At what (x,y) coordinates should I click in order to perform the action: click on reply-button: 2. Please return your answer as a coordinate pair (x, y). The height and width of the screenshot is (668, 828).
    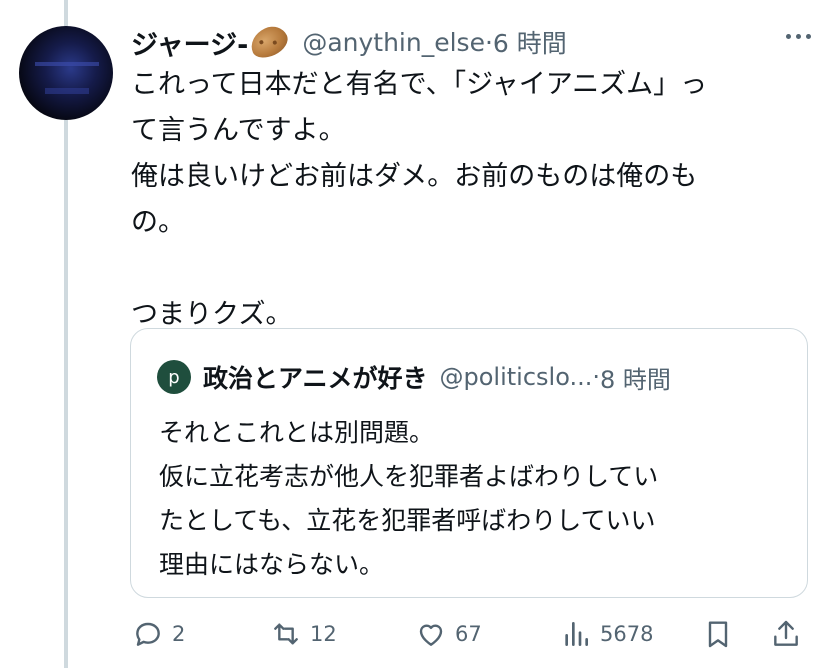
    Looking at the image, I should click on (158, 634).